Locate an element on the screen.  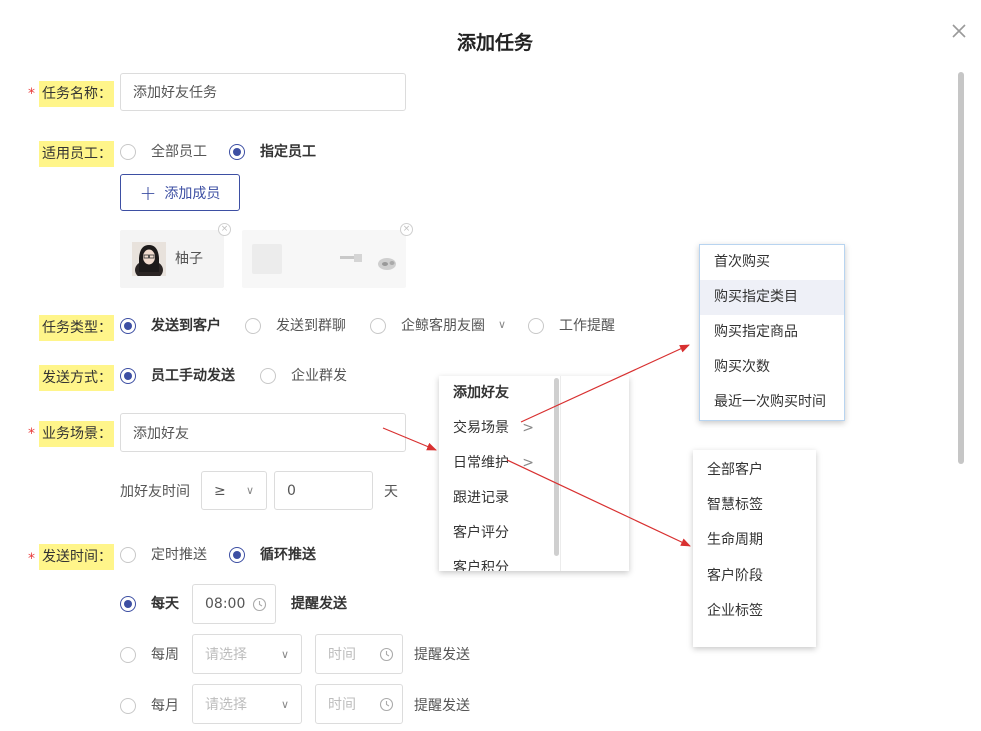
annotation-arrows is located at coordinates (536, 445).